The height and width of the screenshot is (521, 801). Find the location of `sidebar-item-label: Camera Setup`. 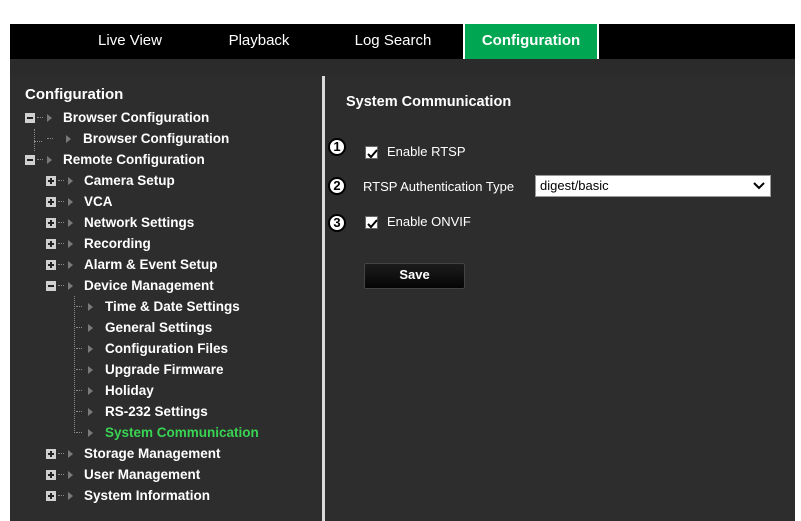

sidebar-item-label: Camera Setup is located at coordinates (129, 180).